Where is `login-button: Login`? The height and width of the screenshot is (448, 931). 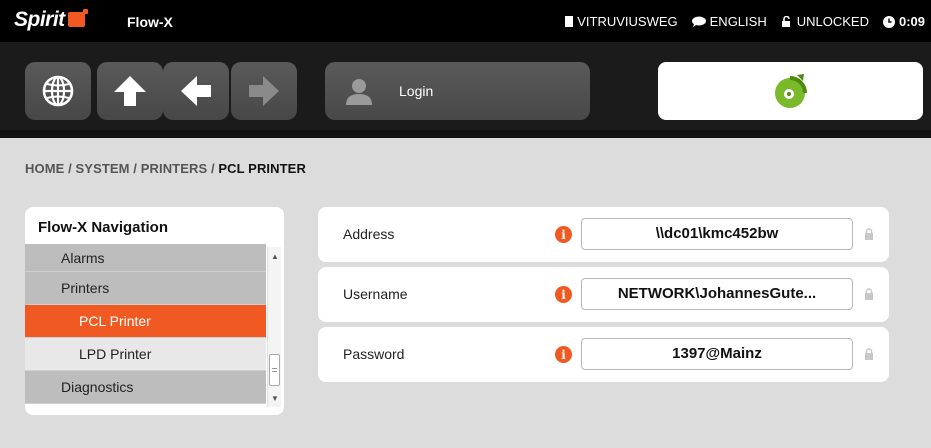
login-button: Login is located at coordinates (457, 91).